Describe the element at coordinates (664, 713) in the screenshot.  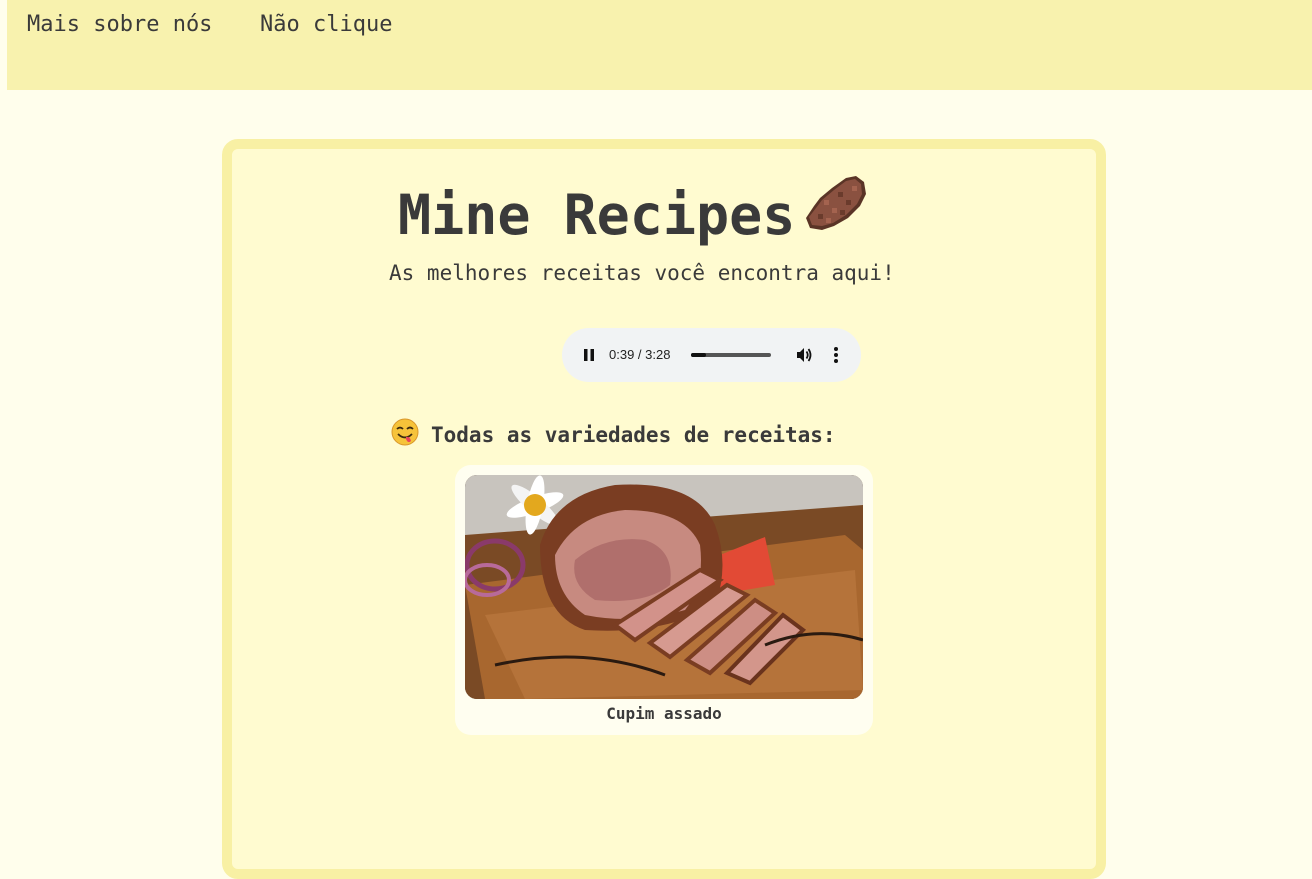
I see `recipe-name: Cupim assado` at that location.